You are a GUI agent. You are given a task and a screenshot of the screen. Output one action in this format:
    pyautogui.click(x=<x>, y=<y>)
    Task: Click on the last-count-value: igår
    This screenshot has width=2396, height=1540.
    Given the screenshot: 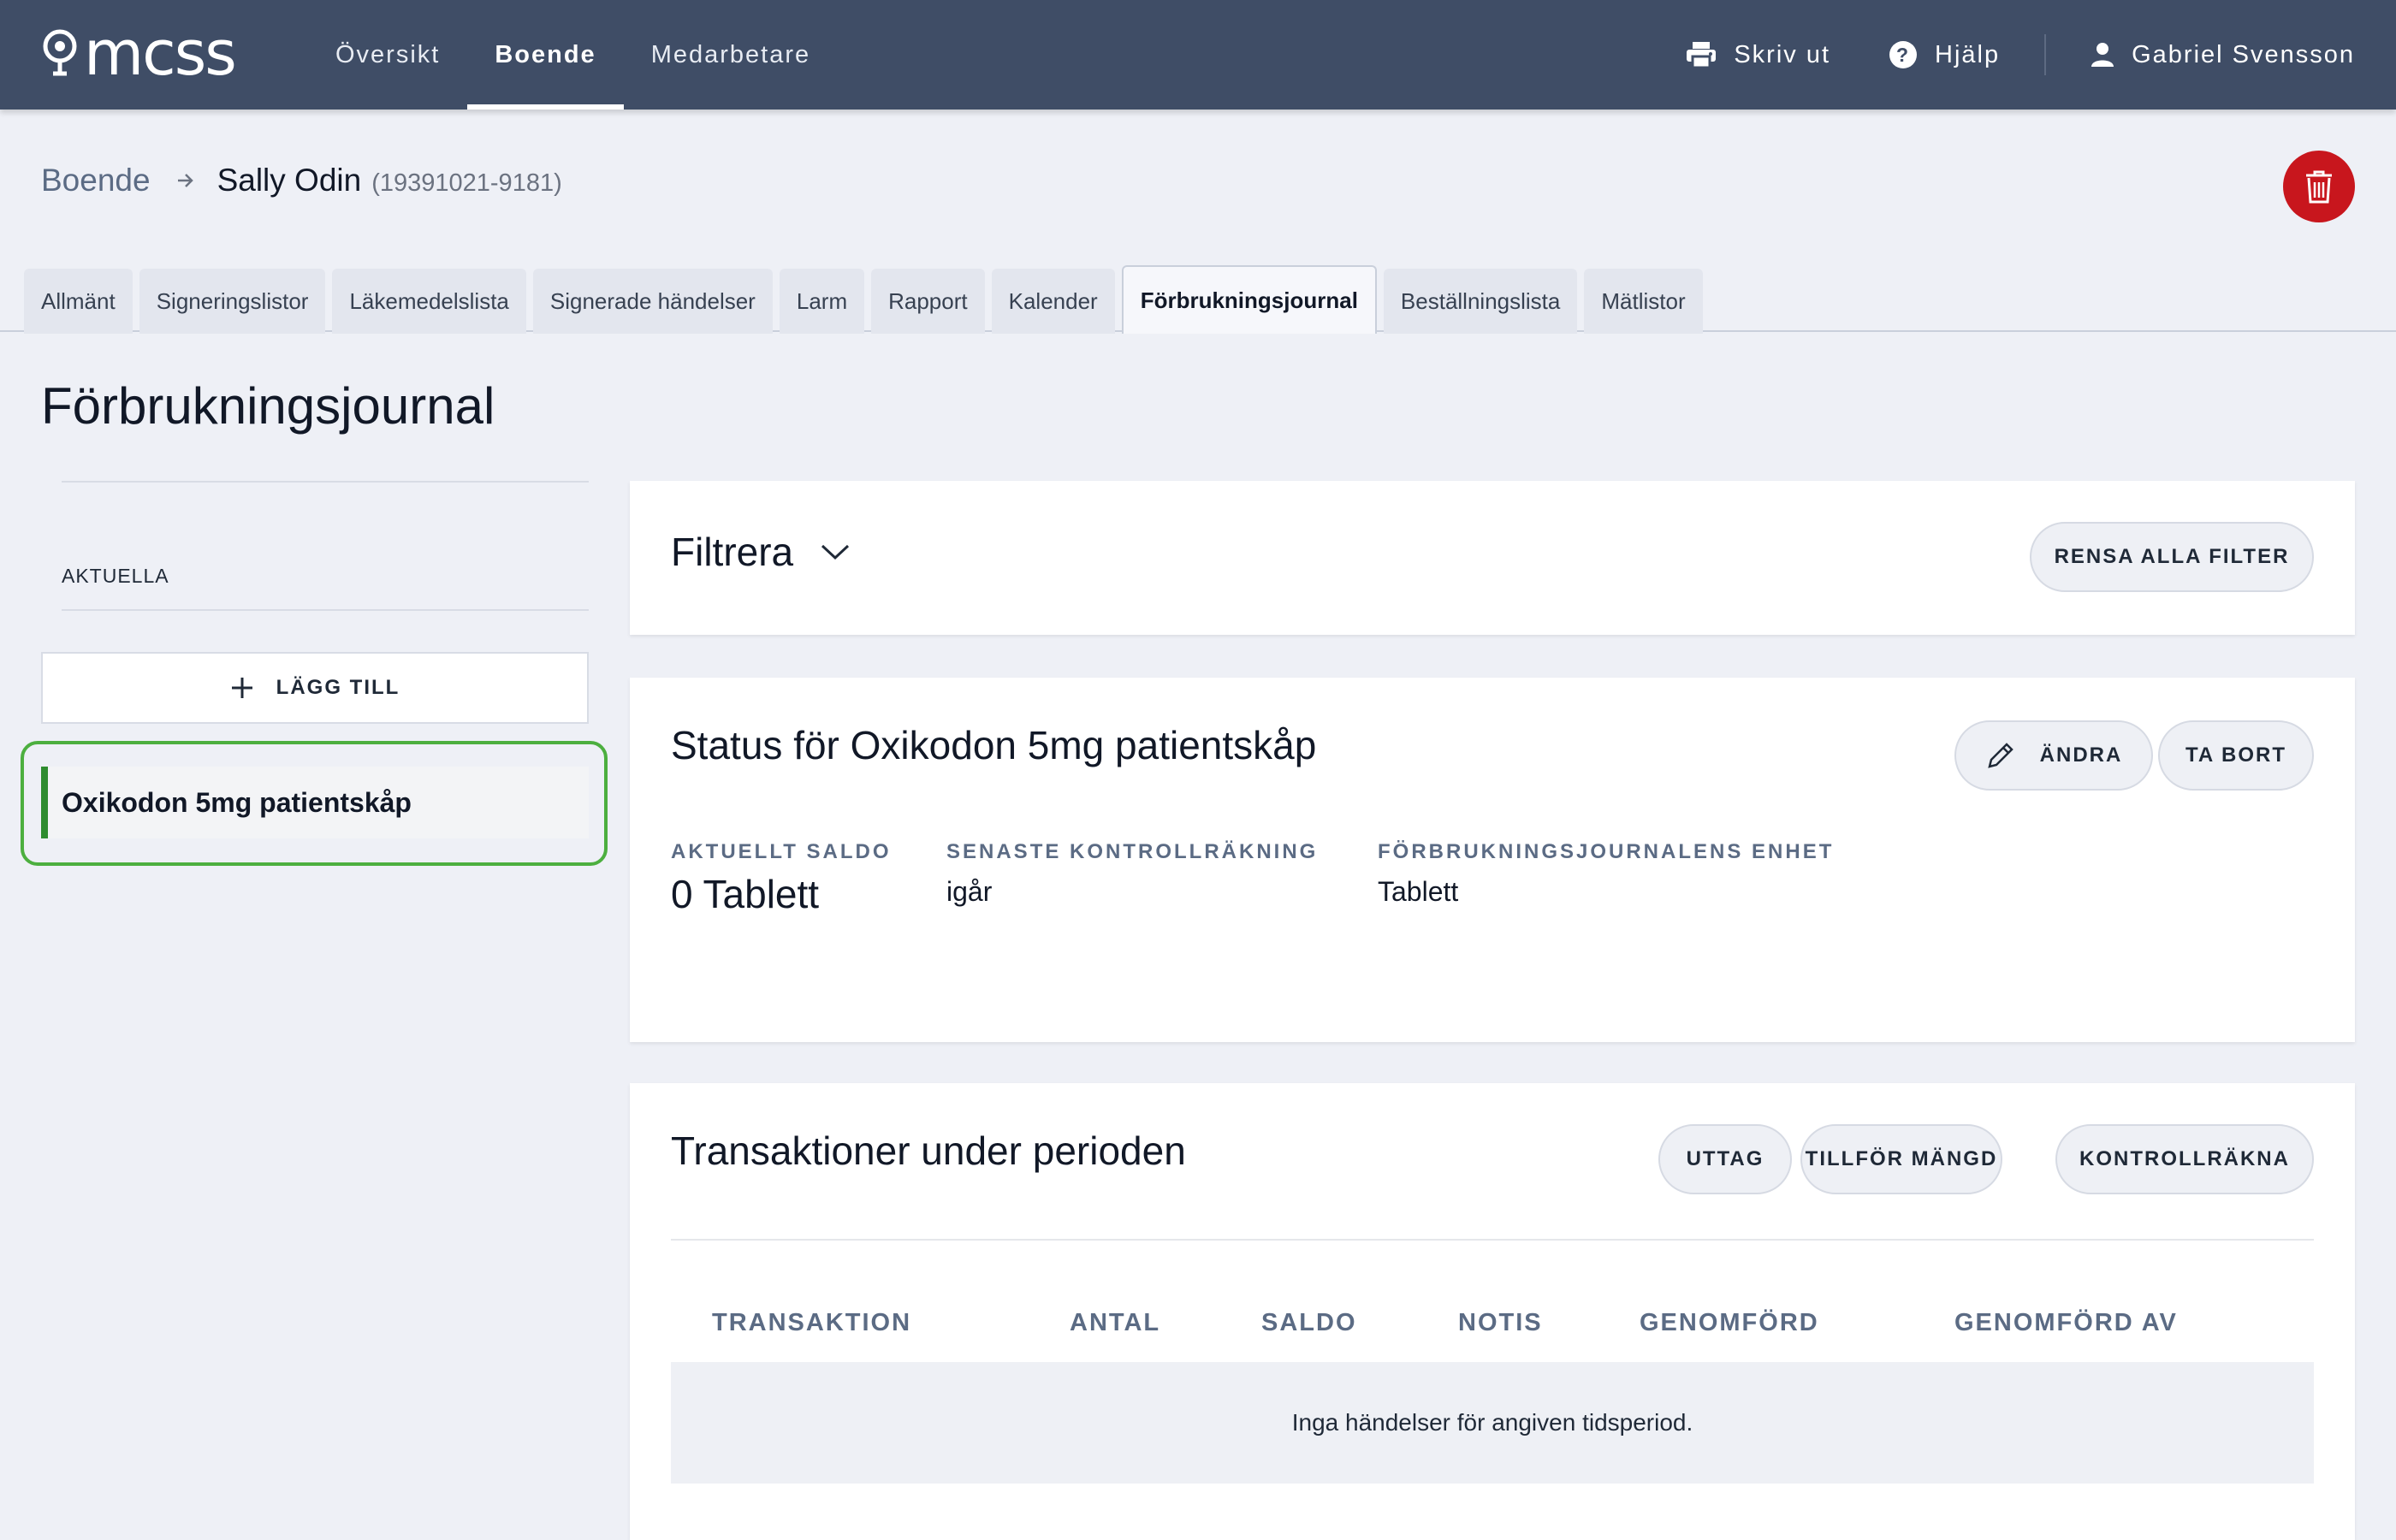 What is the action you would take?
    pyautogui.click(x=969, y=891)
    